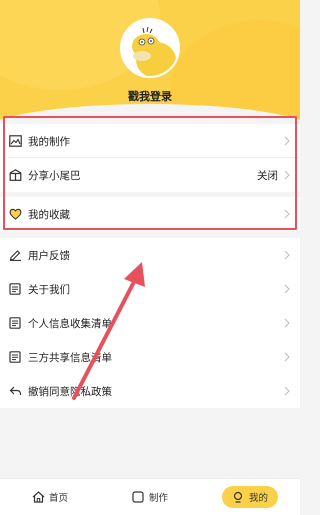 This screenshot has height=515, width=320. What do you see at coordinates (258, 498) in the screenshot?
I see `tab-mine-label: 我的` at bounding box center [258, 498].